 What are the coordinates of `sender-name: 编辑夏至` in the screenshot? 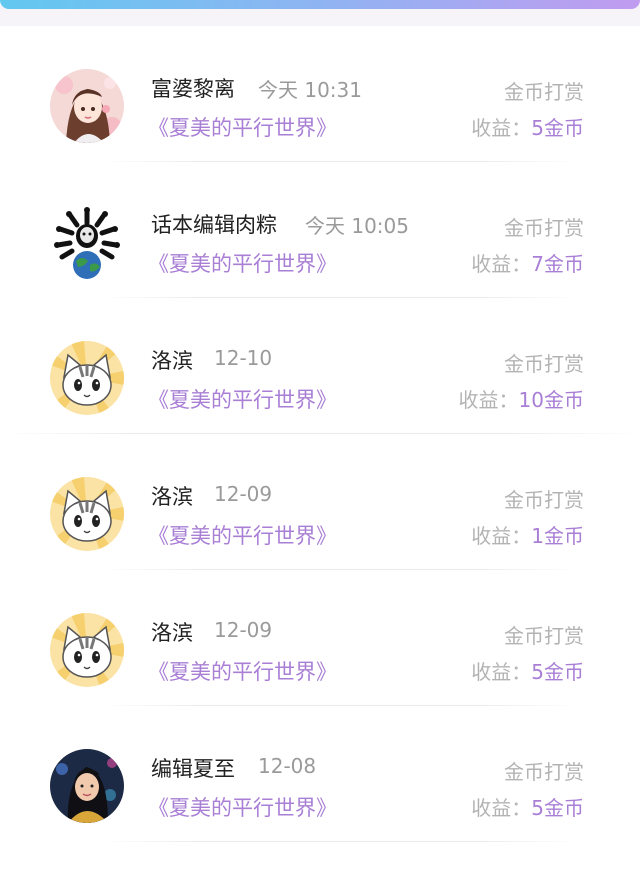 It's located at (193, 769).